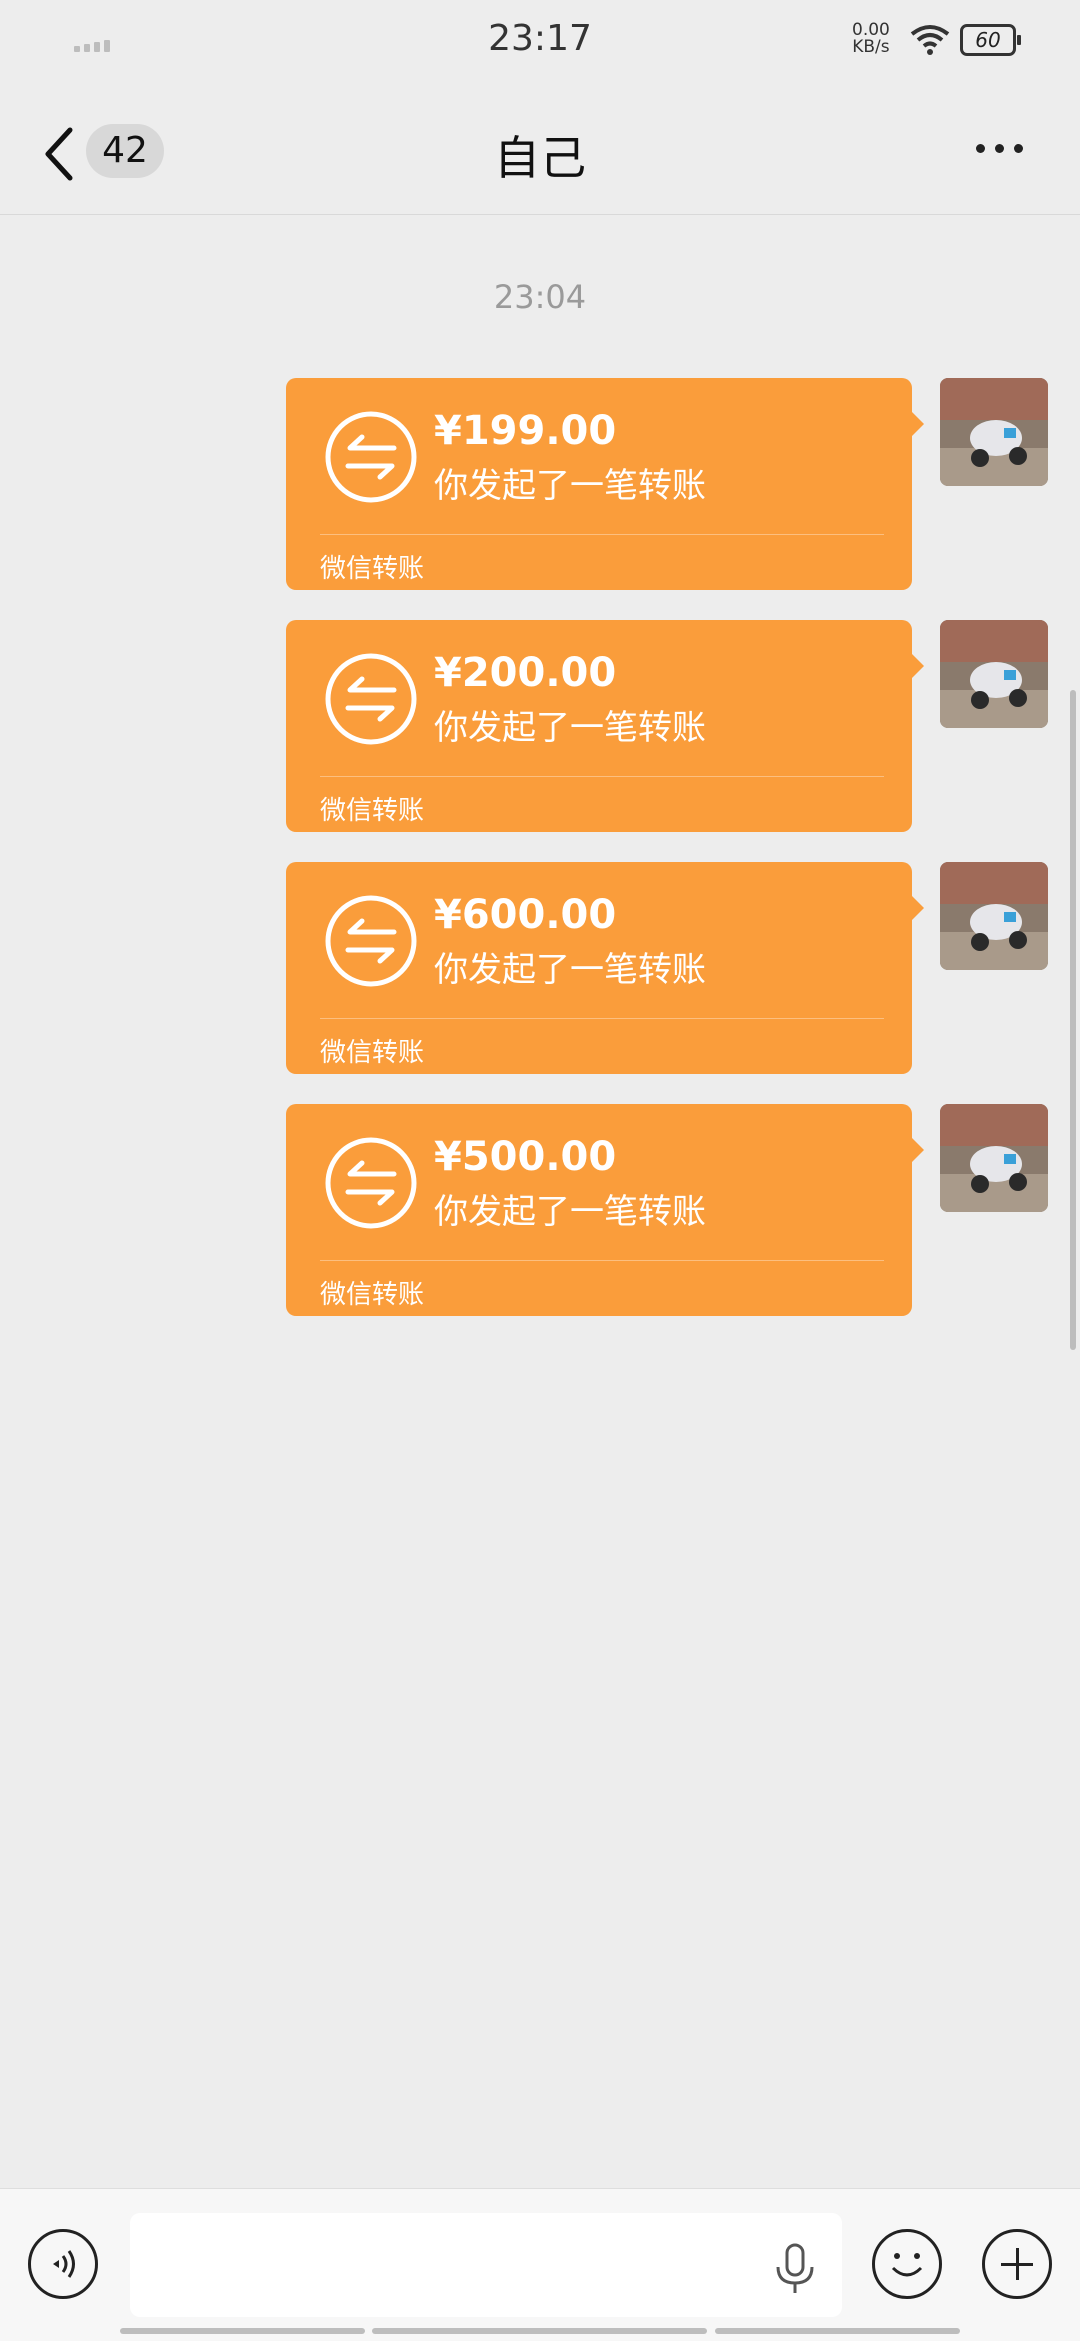  I want to click on transfer-message: ¥500.00 你发起了一笔转账 微信转账, so click(540, 1210).